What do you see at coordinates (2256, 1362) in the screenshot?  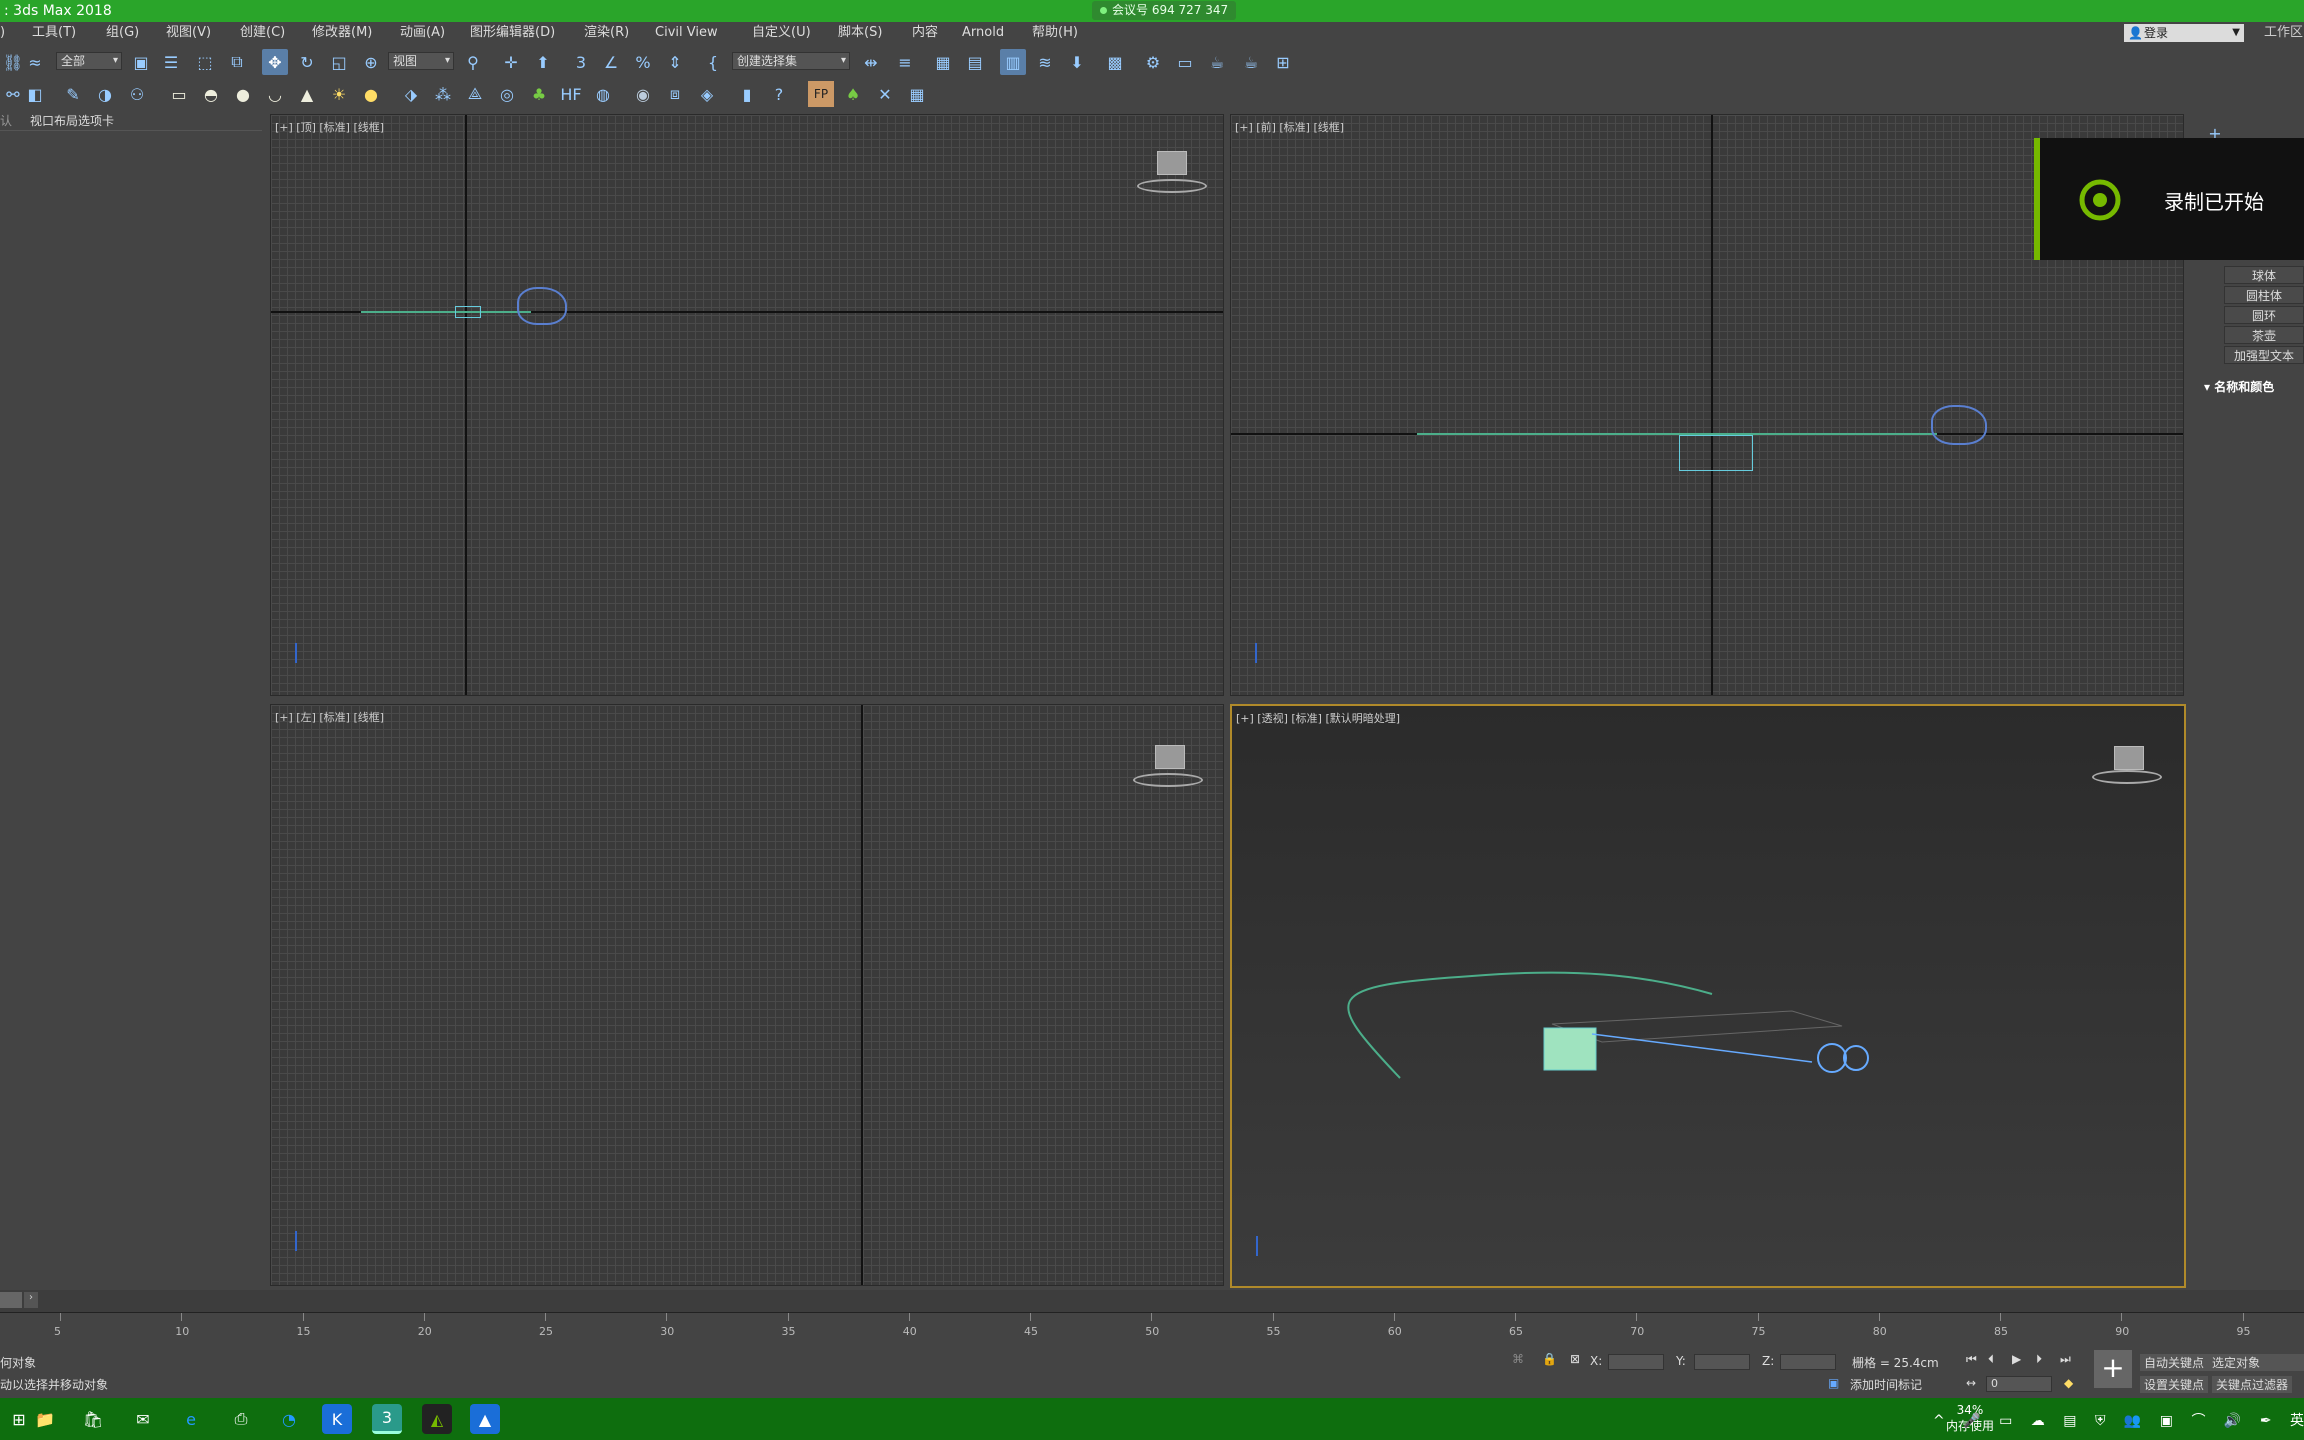 I see `selected-objects-dropdown: 选定对象` at bounding box center [2256, 1362].